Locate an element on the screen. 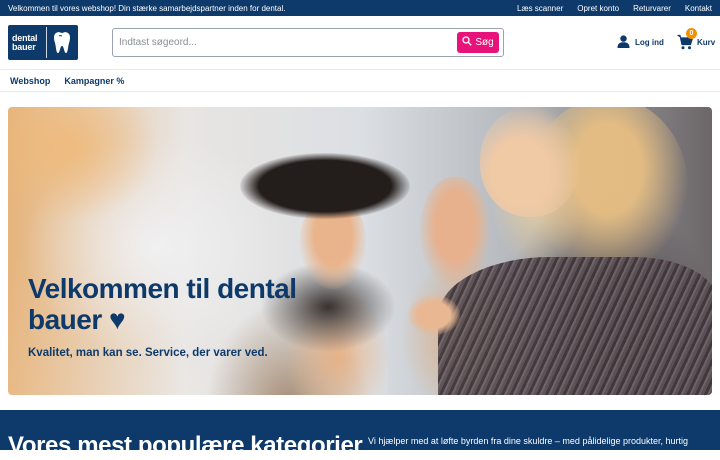 Image resolution: width=720 pixels, height=460 pixels. categories-title: Vores mest populære kategorier is located at coordinates (185, 445).